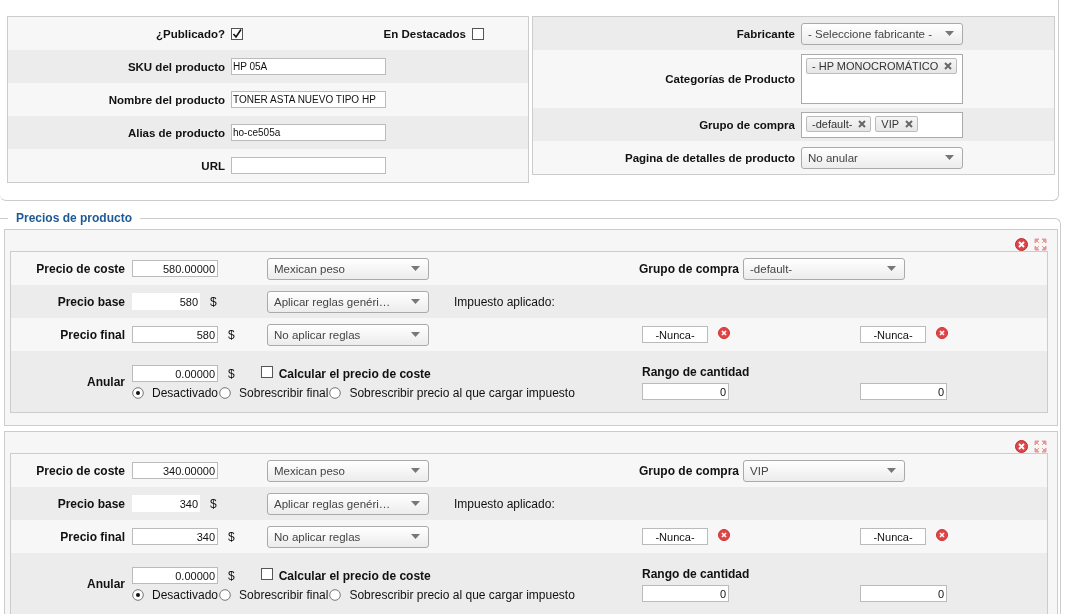  I want to click on field-label: Categorías de Producto, so click(729, 79).